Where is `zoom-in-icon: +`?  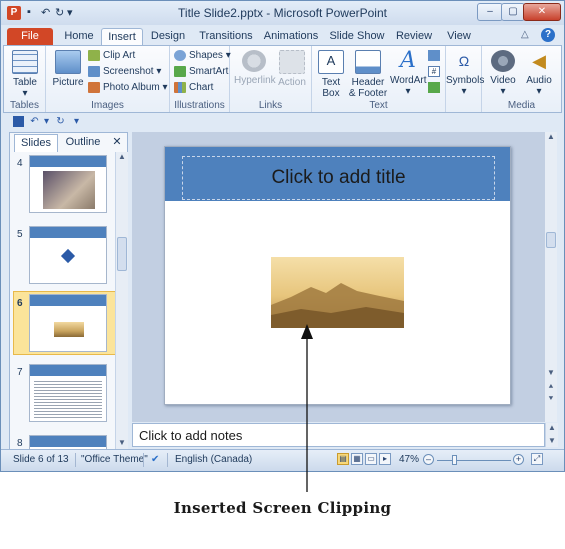
zoom-in-icon: + is located at coordinates (518, 459).